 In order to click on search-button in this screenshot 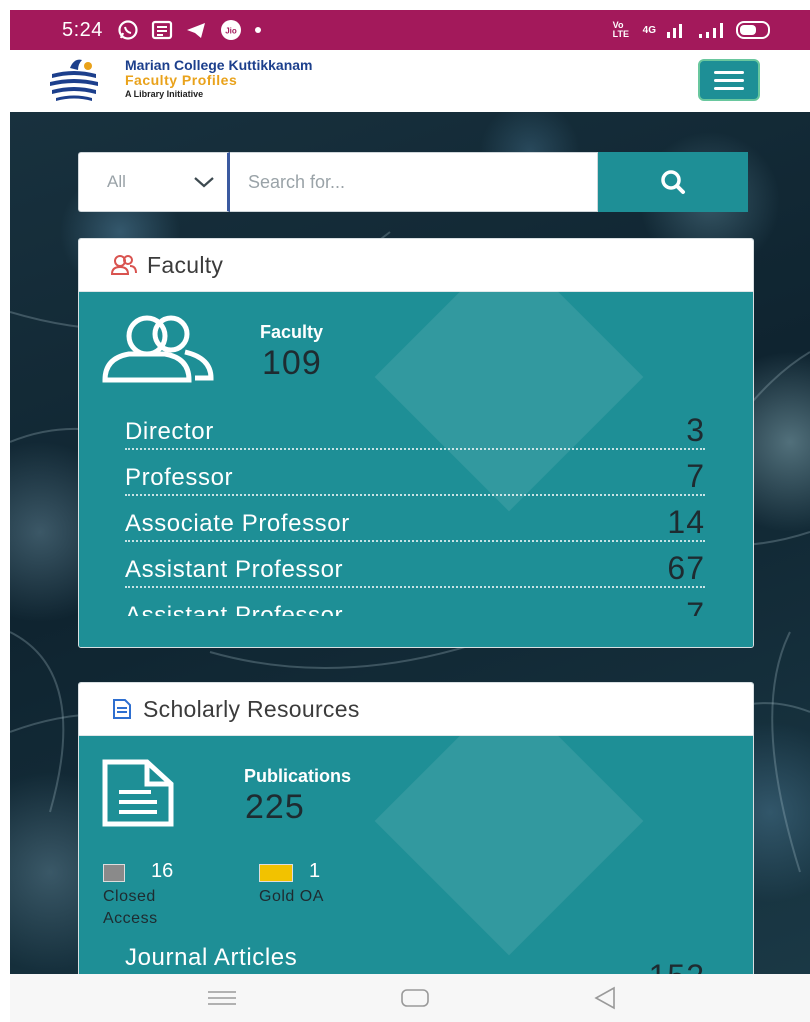, I will do `click(673, 182)`.